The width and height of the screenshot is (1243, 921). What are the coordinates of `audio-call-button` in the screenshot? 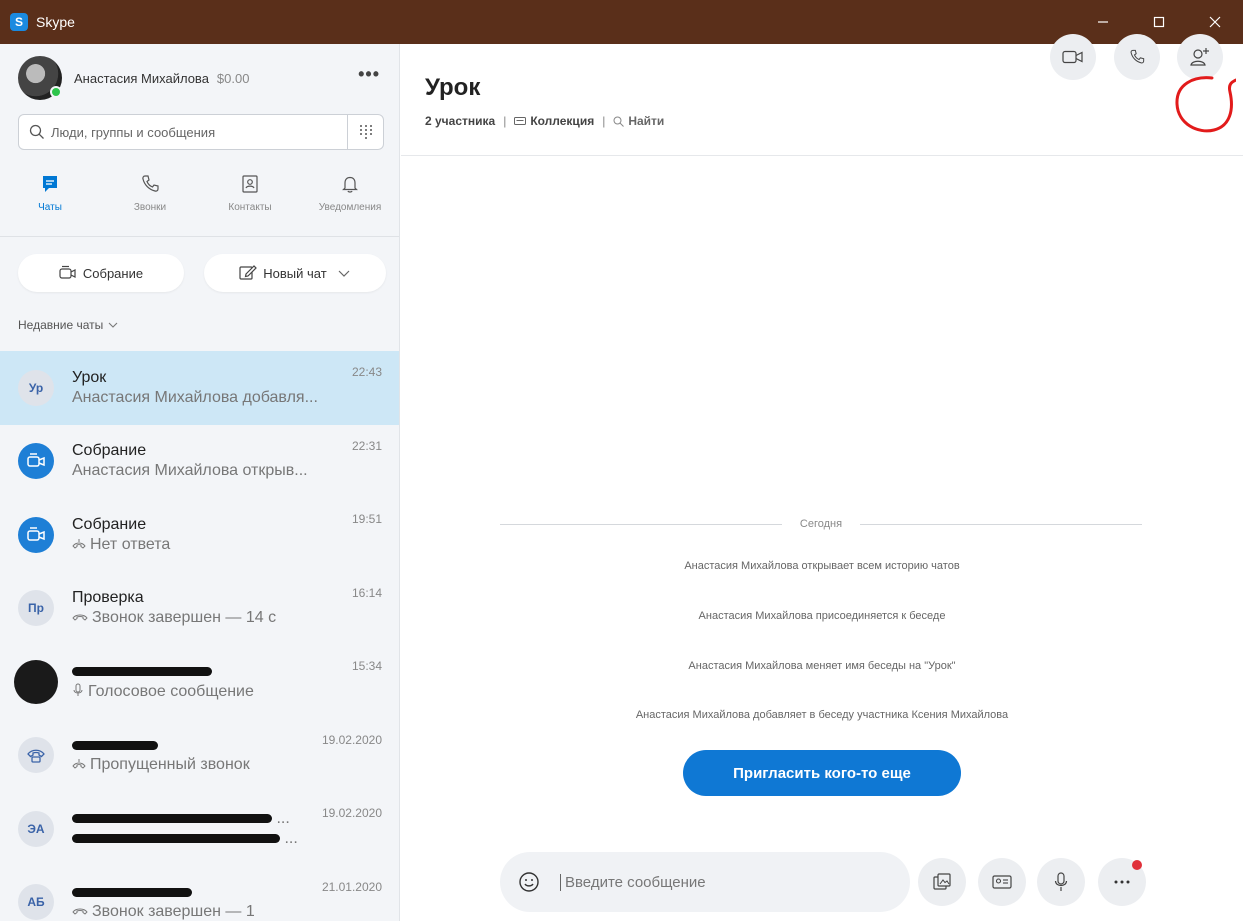 It's located at (1137, 57).